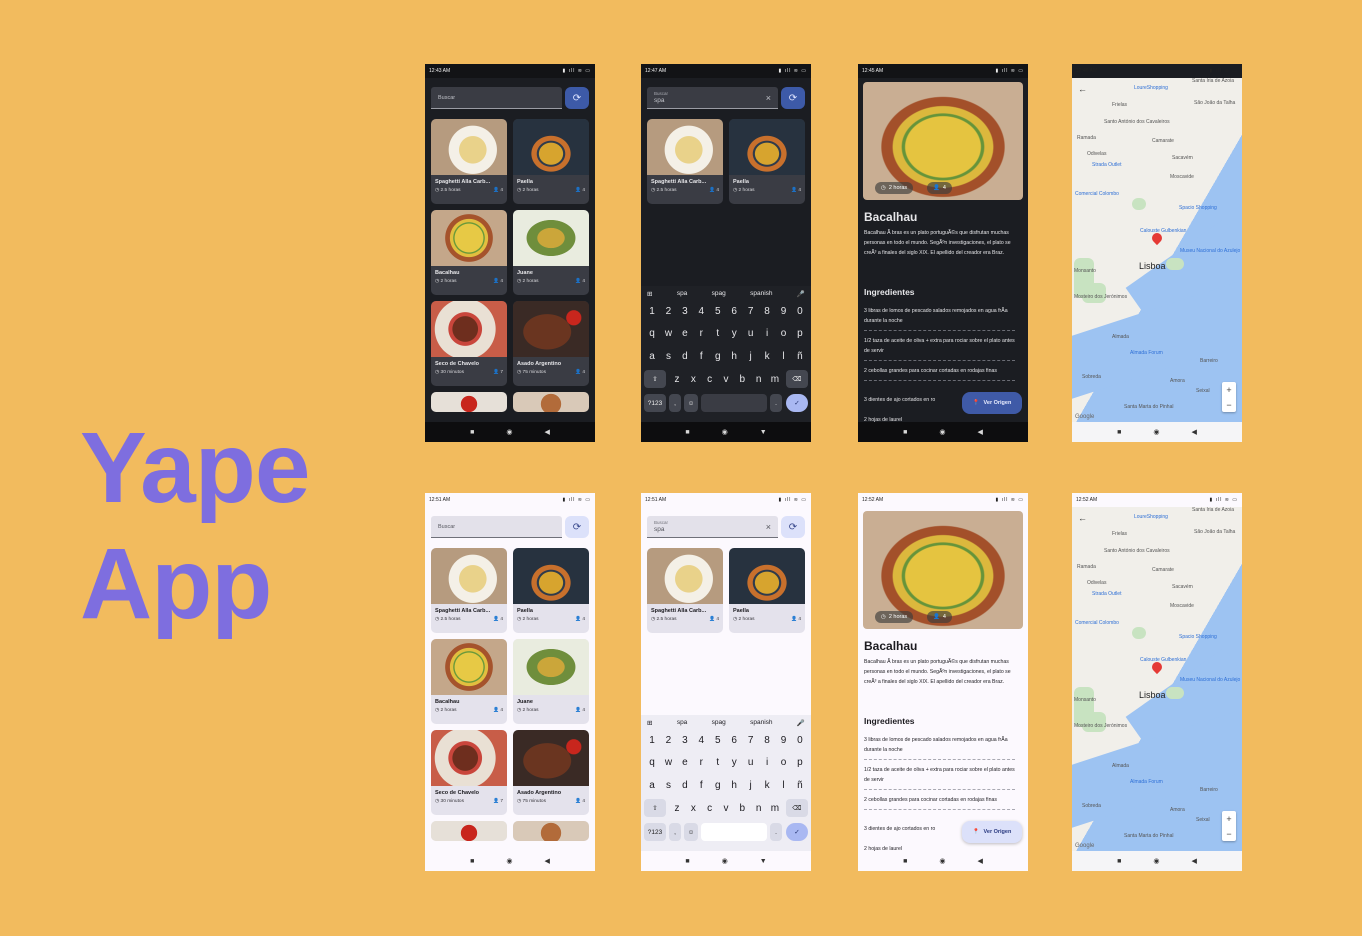 This screenshot has height=936, width=1362. I want to click on grid-icon: ⊞, so click(649, 294).